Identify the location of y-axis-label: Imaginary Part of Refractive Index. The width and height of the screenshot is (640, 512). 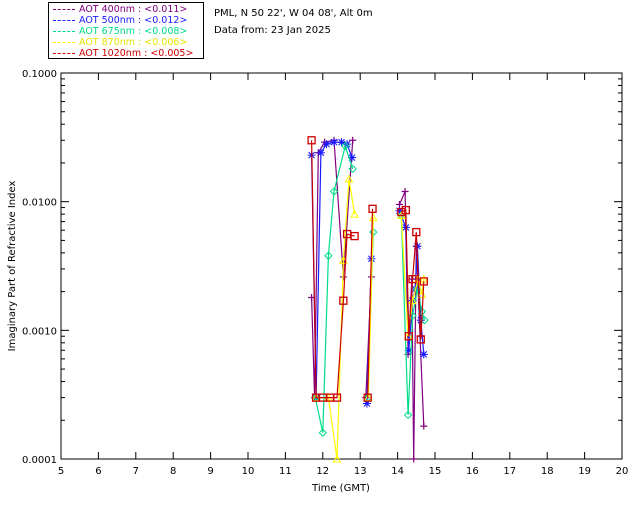
(12, 266).